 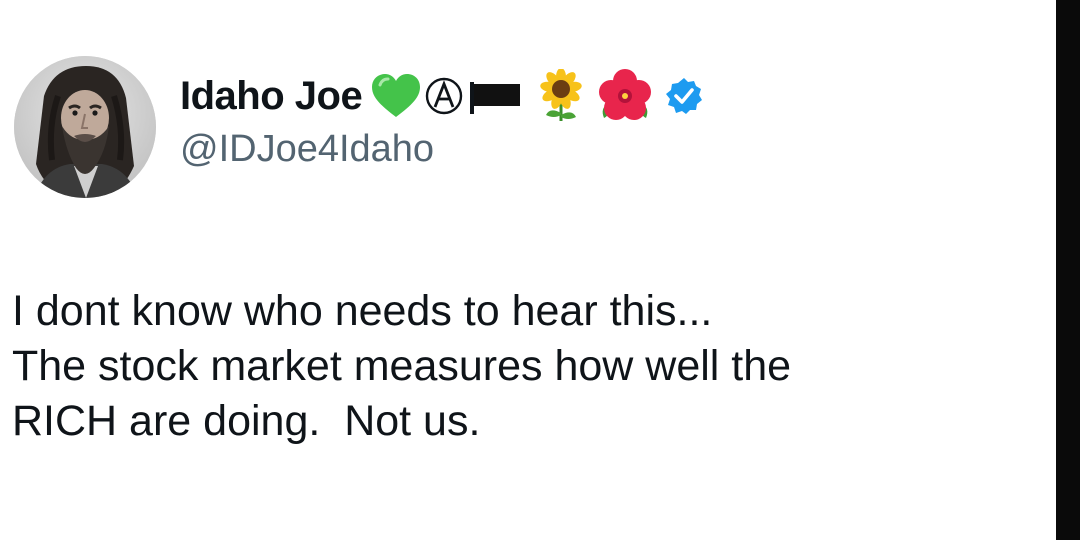 I want to click on tweet-header: Idaho Joe @IDJoe4Idaho, so click(x=560, y=119).